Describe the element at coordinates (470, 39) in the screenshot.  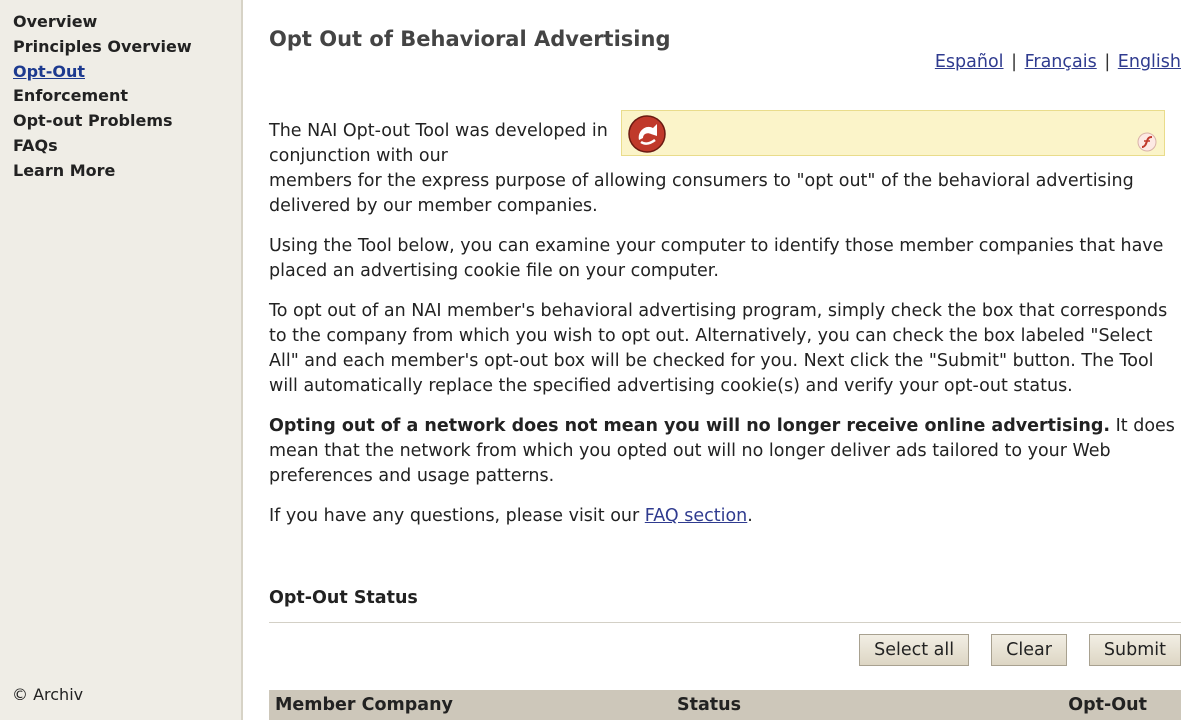
I see `page-title: Opt Out of Behavioral Advertising` at that location.